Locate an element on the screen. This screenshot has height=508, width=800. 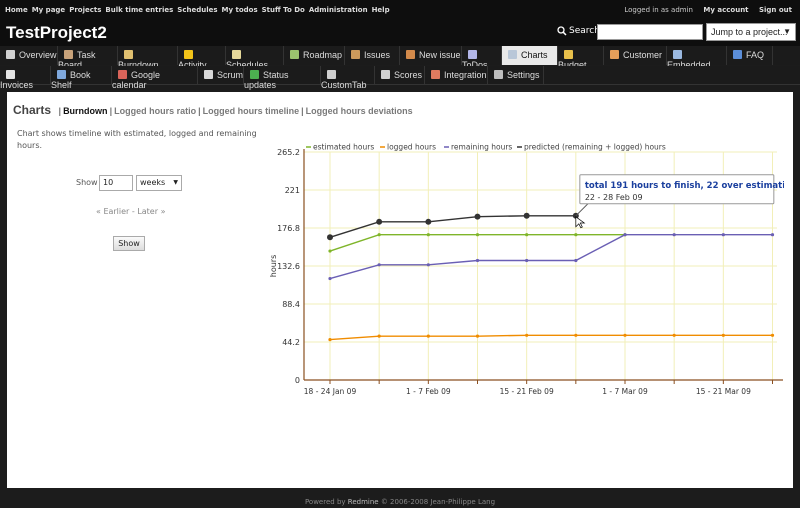
y-tick-label: 132.6 is located at coordinates (288, 266).